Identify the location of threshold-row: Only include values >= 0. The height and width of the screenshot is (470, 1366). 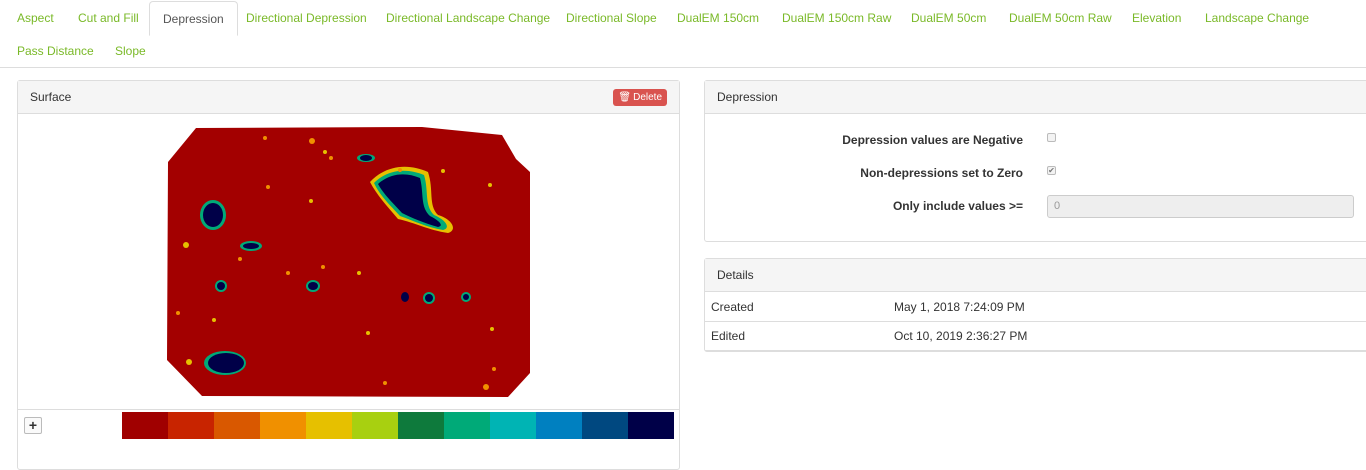
(1035, 207).